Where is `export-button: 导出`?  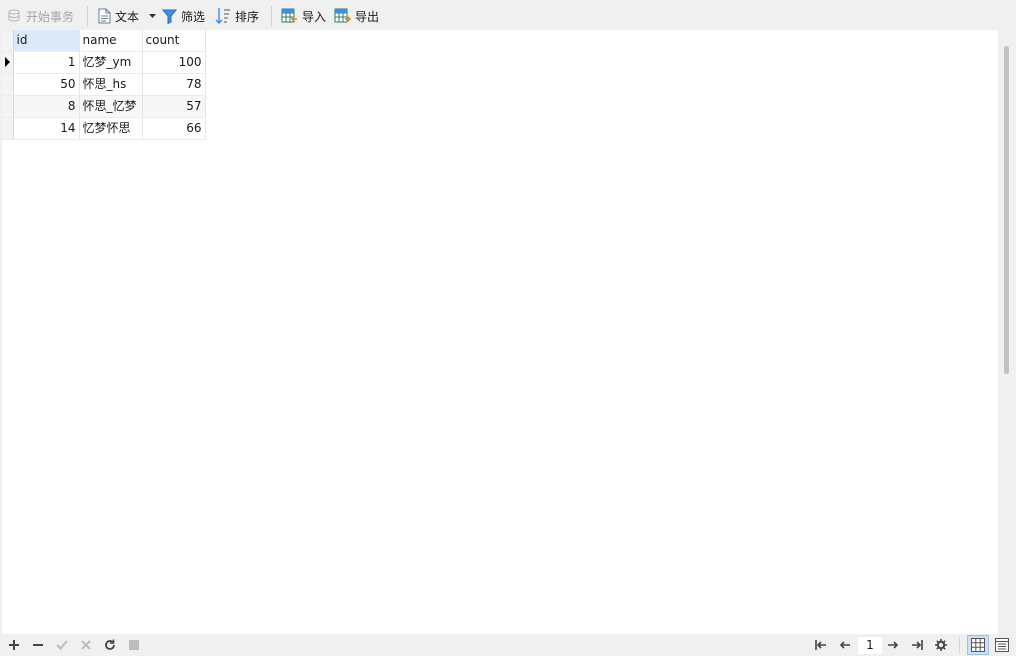
export-button: 导出 is located at coordinates (356, 16).